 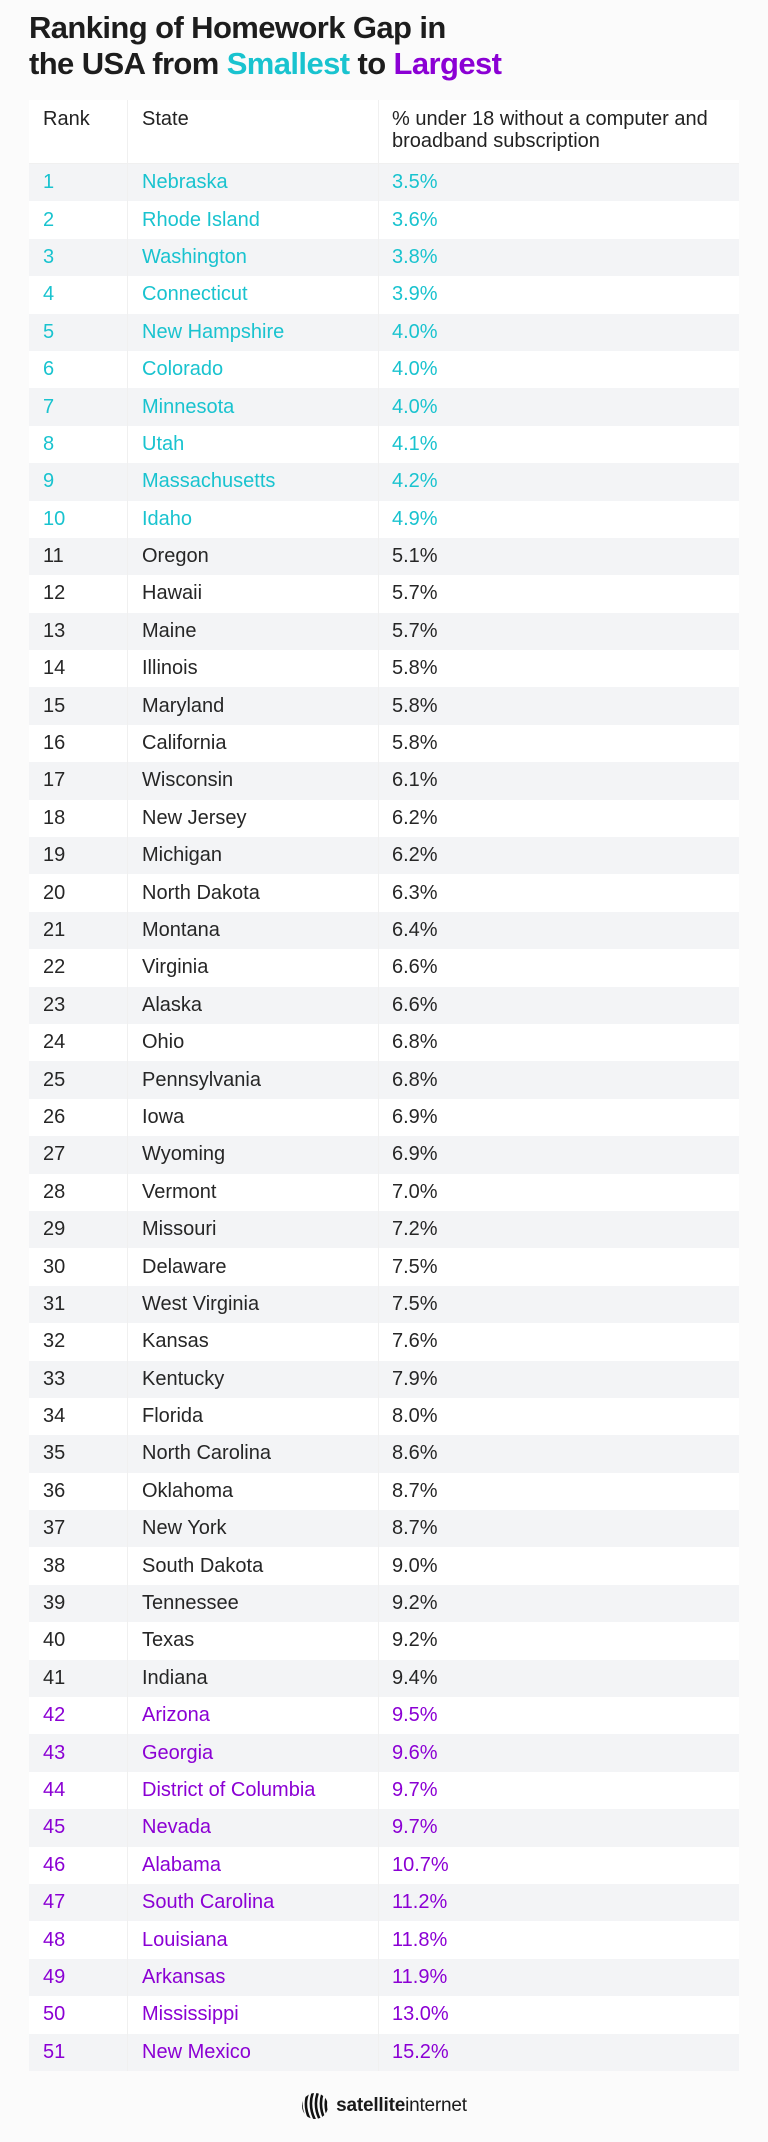 What do you see at coordinates (78, 257) in the screenshot?
I see `rank-cell: 3` at bounding box center [78, 257].